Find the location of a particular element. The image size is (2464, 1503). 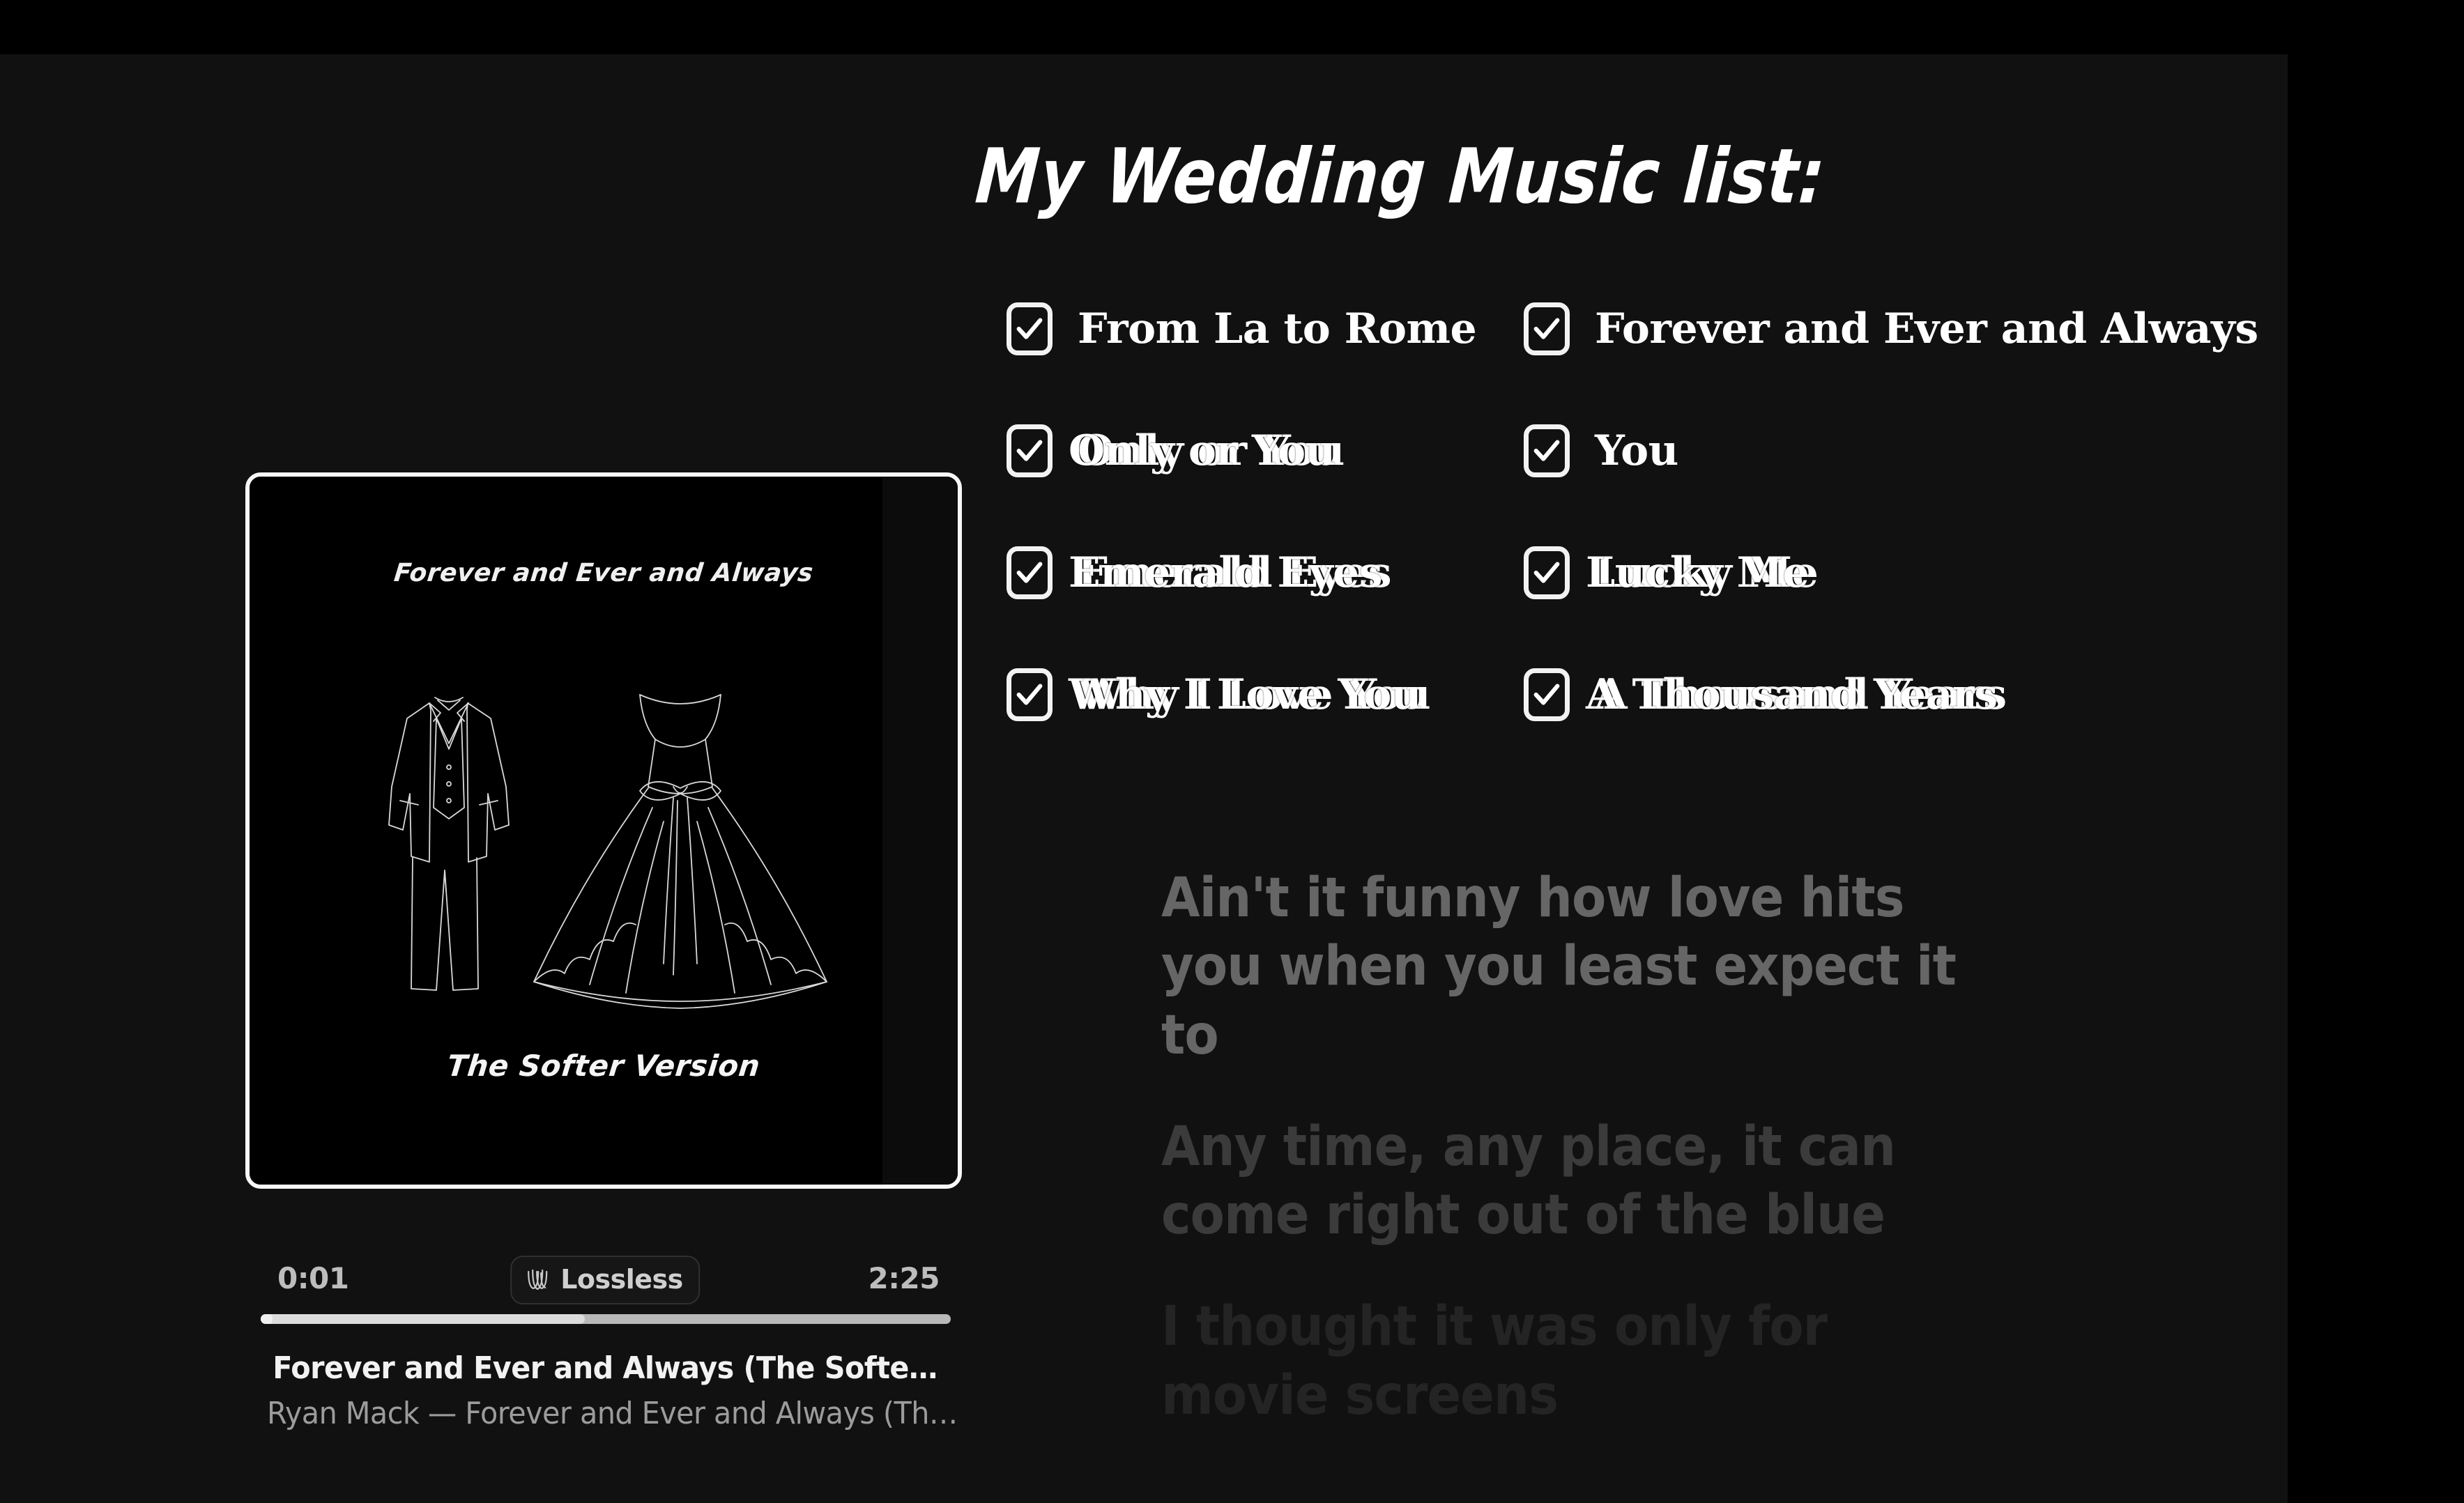

checklist-item: You is located at coordinates (1903, 450).